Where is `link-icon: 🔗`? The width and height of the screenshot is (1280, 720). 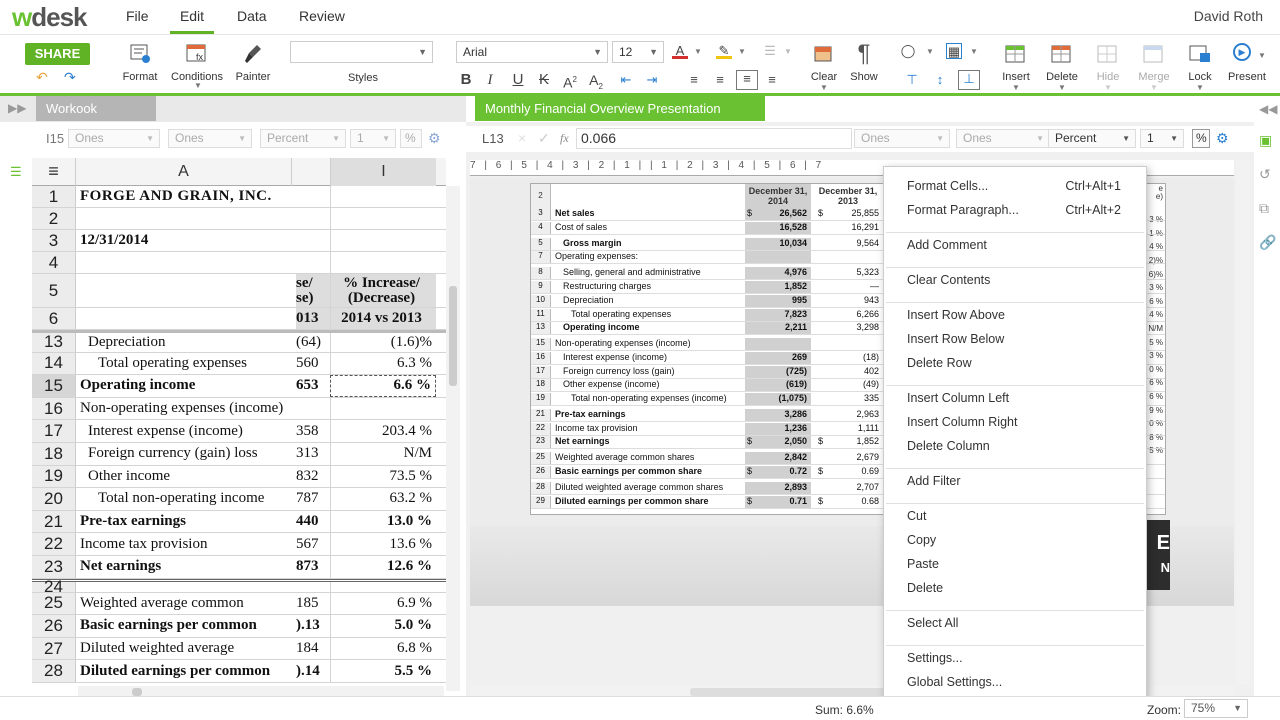 link-icon: 🔗 is located at coordinates (1267, 242).